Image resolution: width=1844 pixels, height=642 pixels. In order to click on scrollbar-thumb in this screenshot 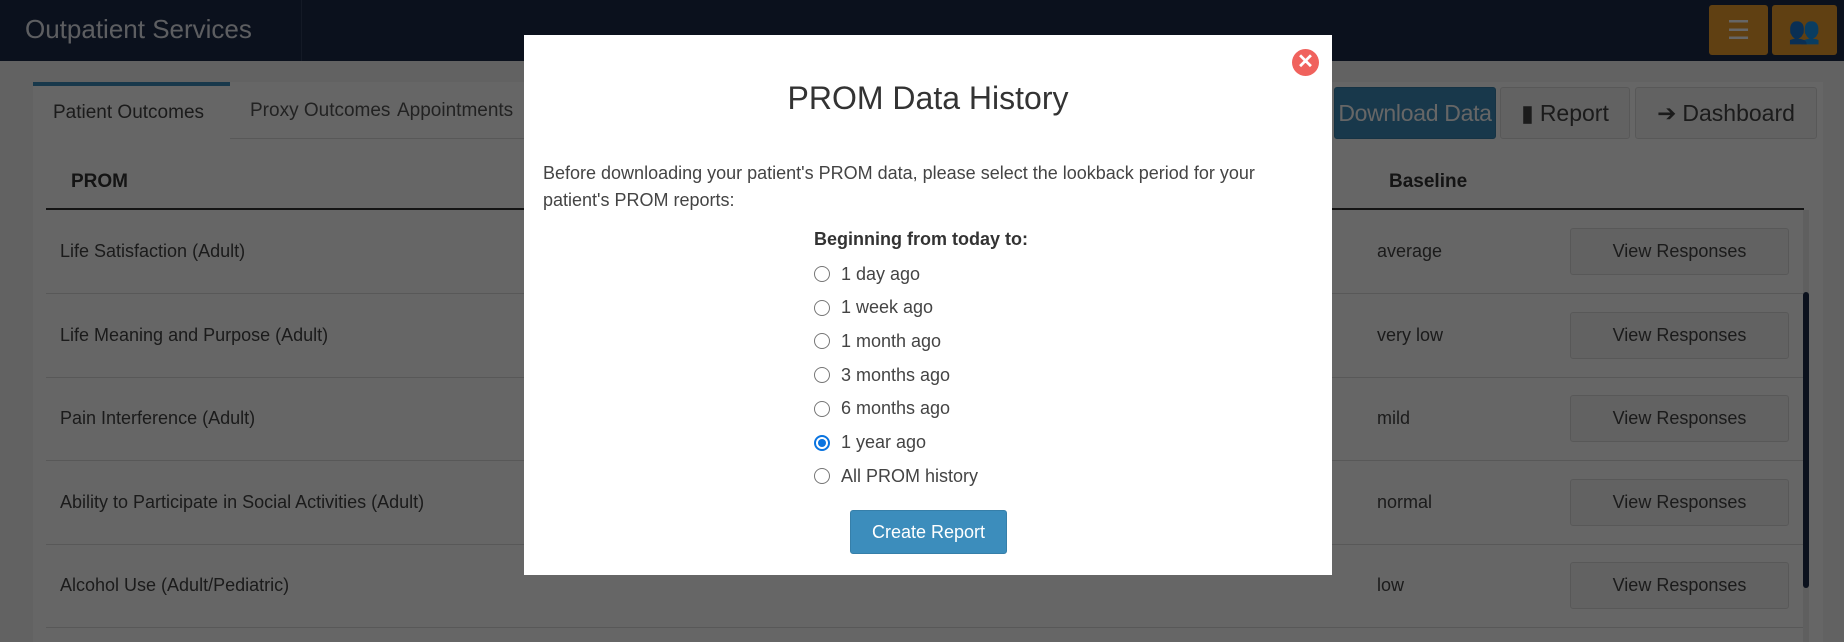, I will do `click(1806, 440)`.